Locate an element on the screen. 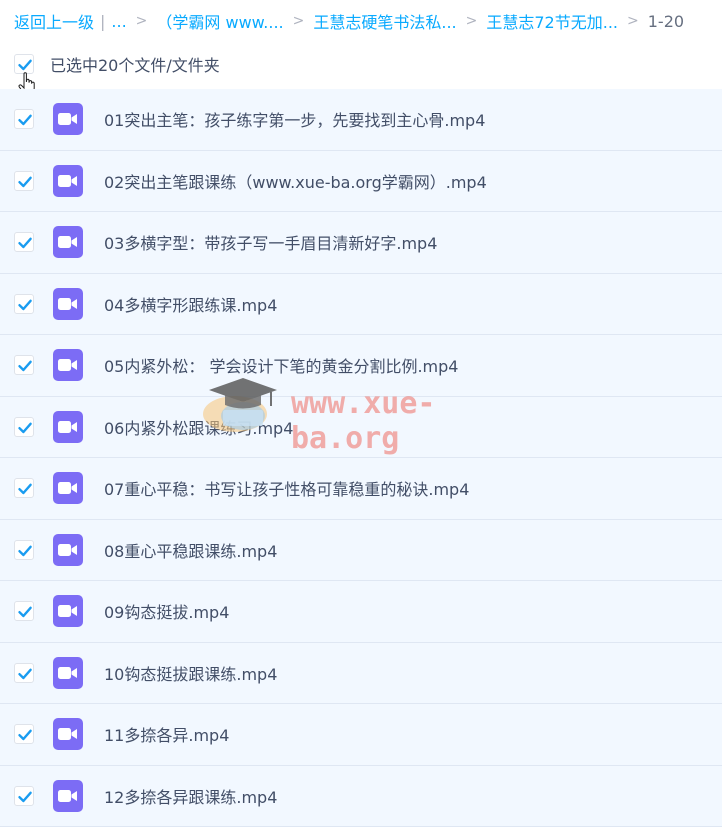  file-row: 09钩态挺拔.mp4 is located at coordinates (361, 612).